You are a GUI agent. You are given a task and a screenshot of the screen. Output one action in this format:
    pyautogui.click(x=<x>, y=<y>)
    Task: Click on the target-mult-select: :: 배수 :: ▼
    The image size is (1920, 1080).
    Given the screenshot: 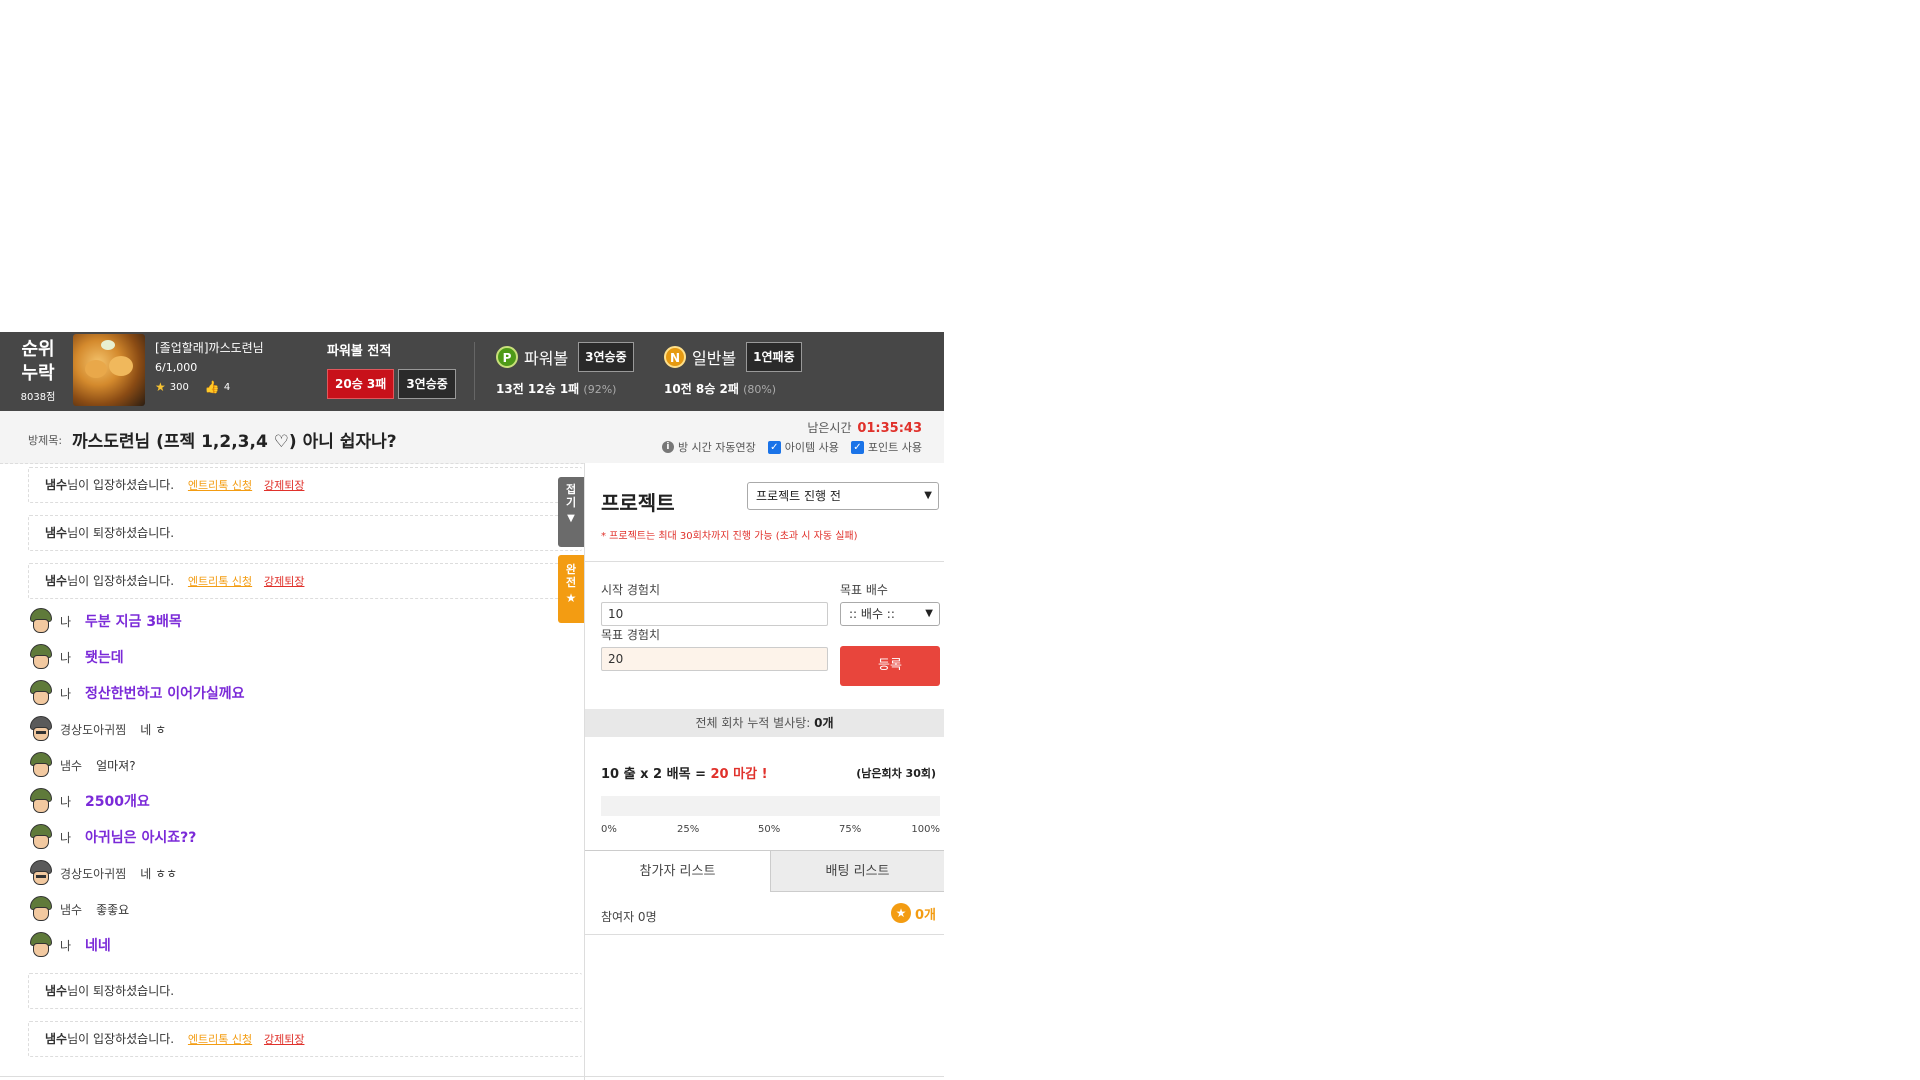 What is the action you would take?
    pyautogui.click(x=890, y=614)
    